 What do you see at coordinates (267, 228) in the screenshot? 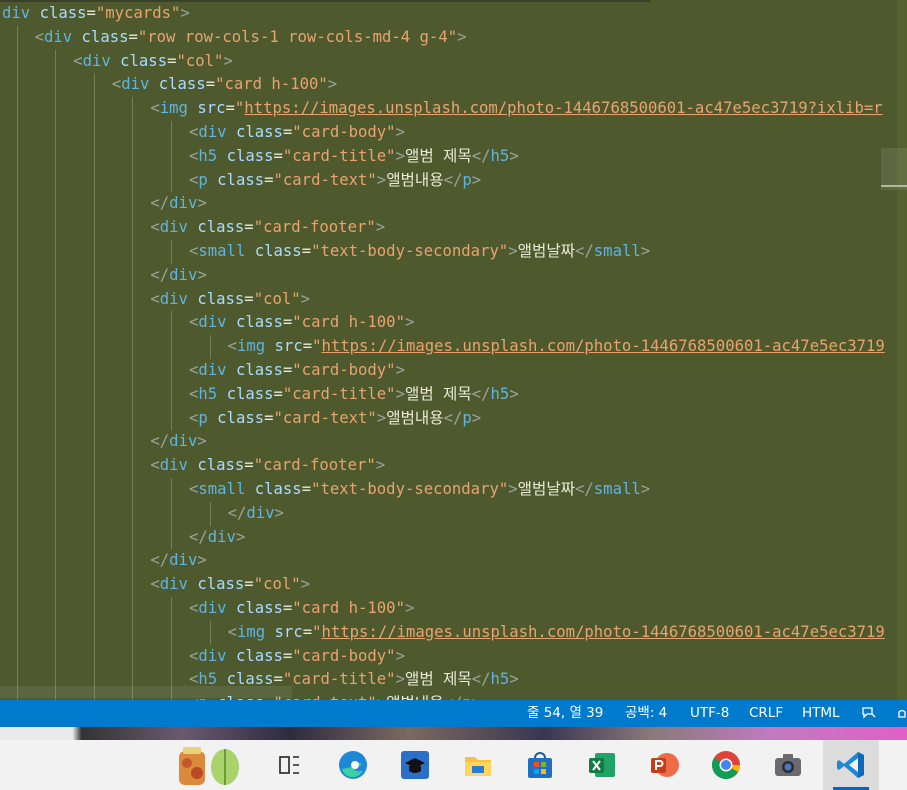
I see `code-line-content: <div class="card-footer">` at bounding box center [267, 228].